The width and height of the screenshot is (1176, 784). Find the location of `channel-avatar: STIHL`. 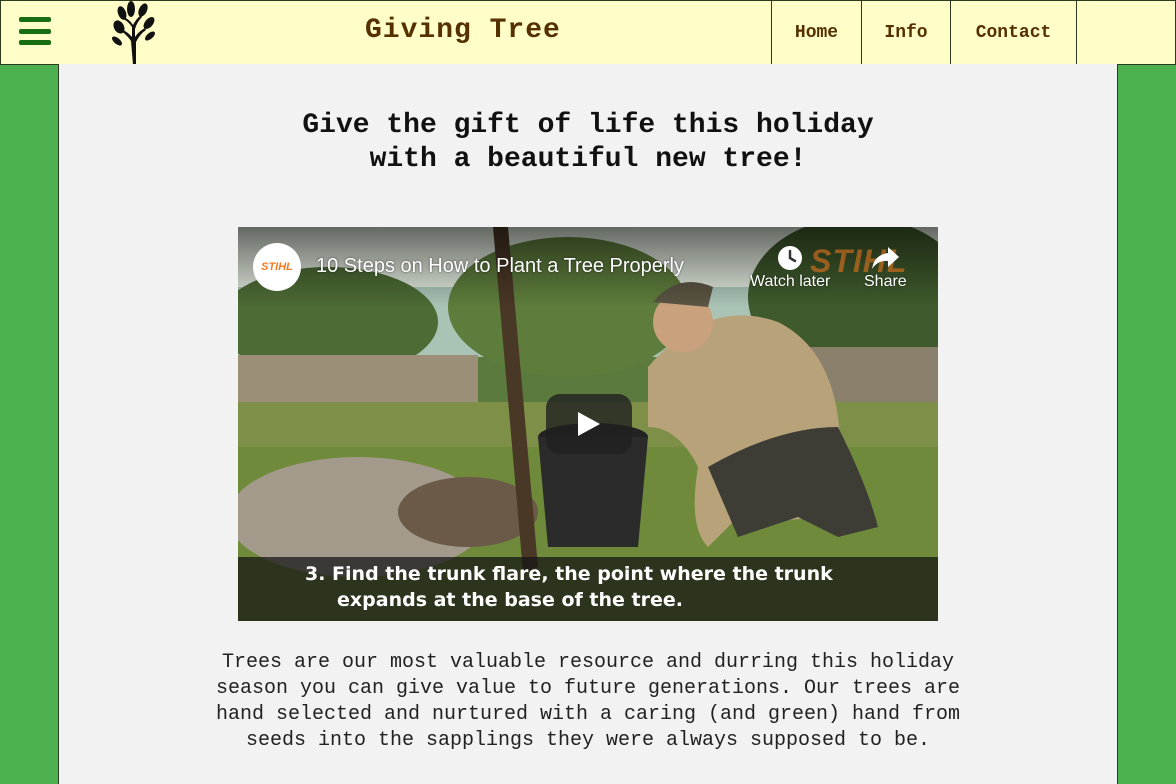

channel-avatar: STIHL is located at coordinates (277, 267).